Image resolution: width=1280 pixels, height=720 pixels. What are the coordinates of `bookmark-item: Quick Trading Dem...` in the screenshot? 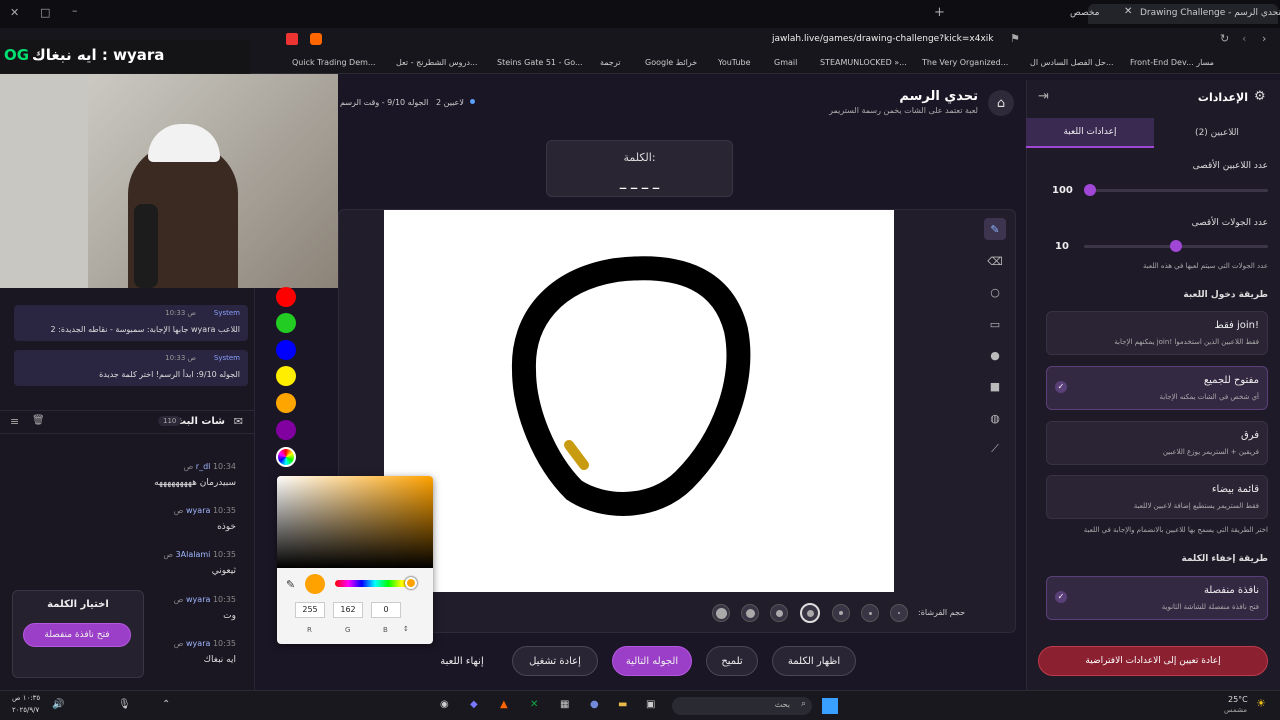 It's located at (334, 62).